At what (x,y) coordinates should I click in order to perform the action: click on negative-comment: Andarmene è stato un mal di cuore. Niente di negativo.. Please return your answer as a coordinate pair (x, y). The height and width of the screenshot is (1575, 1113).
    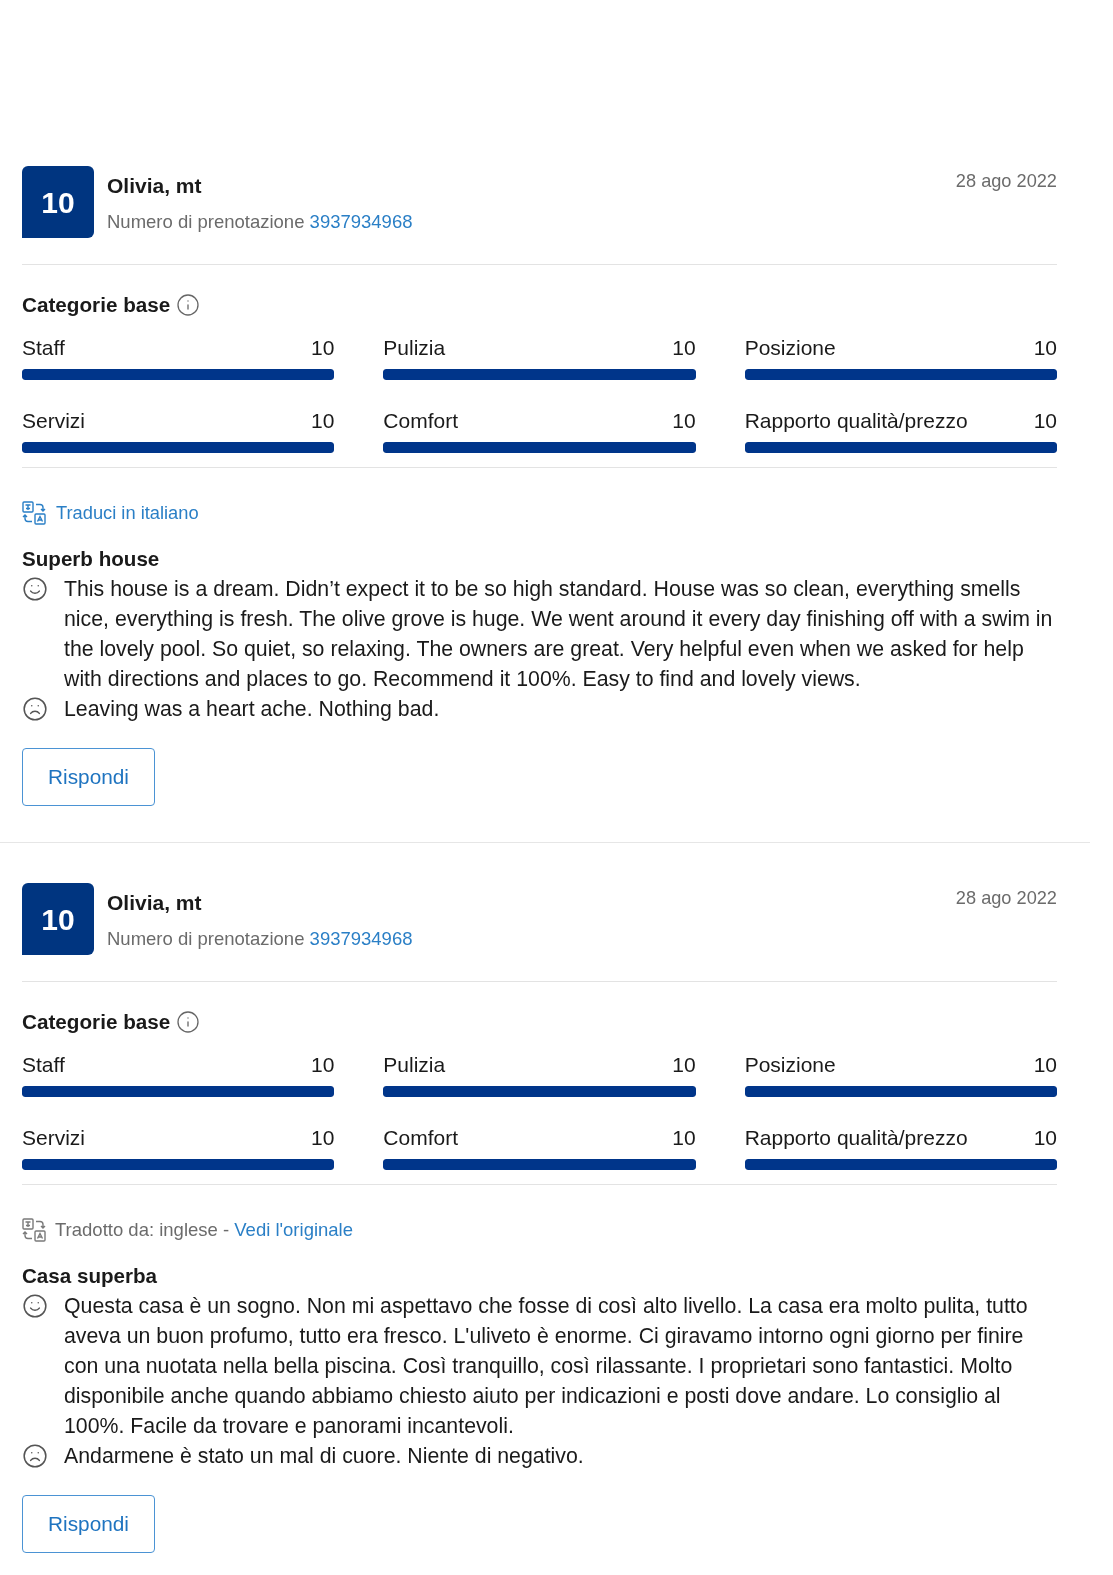
    Looking at the image, I should click on (324, 1456).